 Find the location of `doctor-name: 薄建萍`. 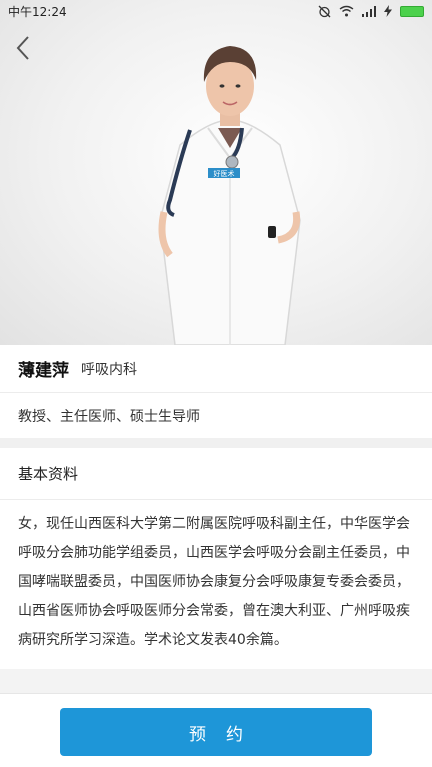

doctor-name: 薄建萍 is located at coordinates (43, 371).